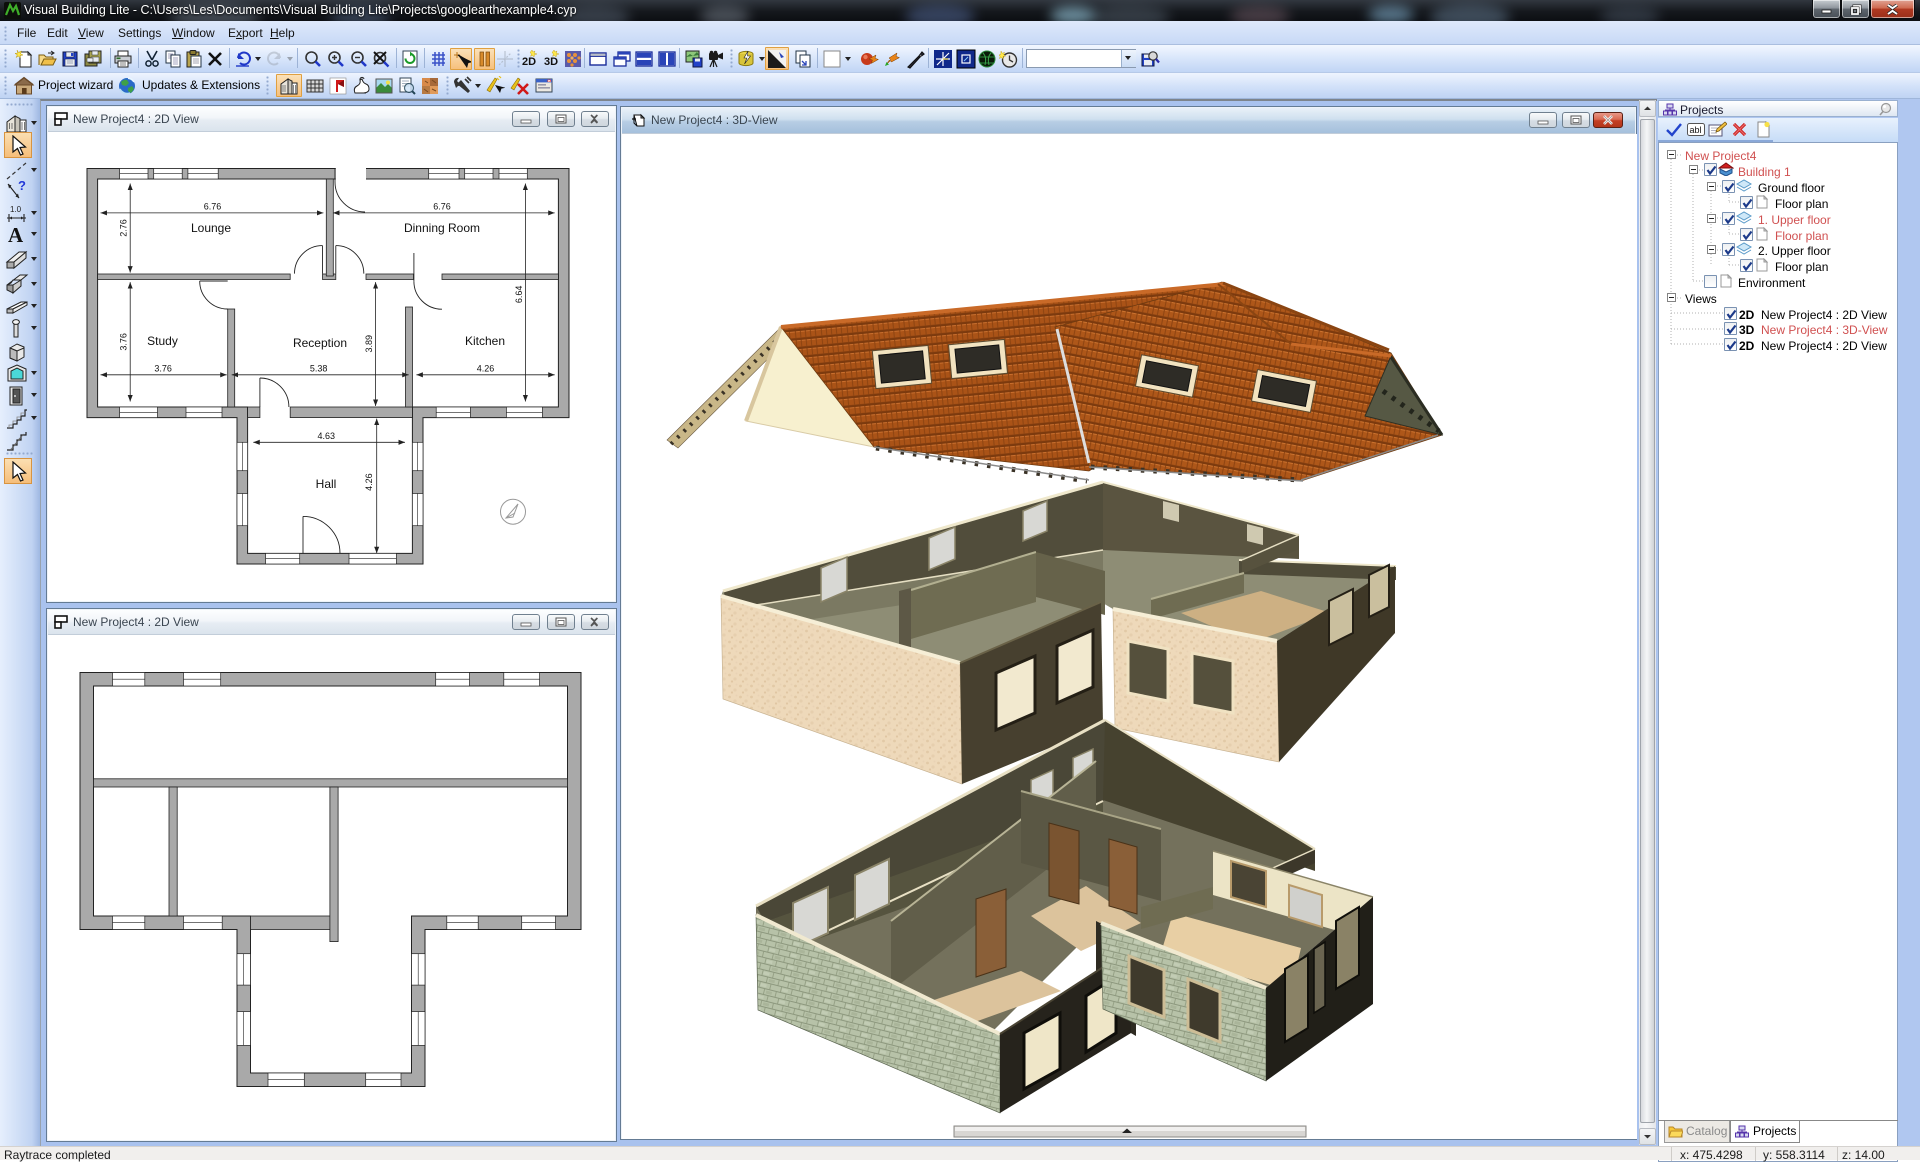  What do you see at coordinates (16, 234) in the screenshot?
I see `svg-text: A` at bounding box center [16, 234].